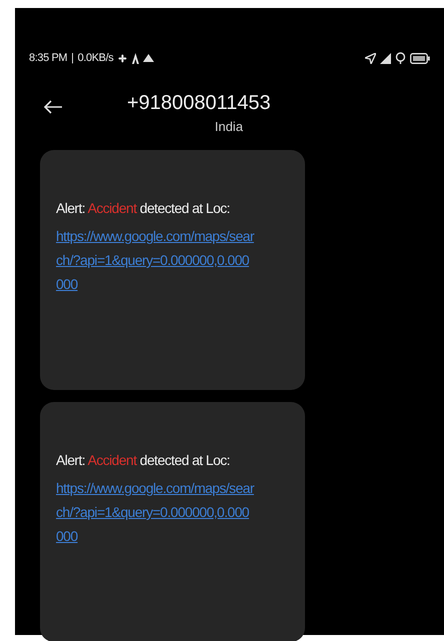  I want to click on signal-icon, so click(385, 58).